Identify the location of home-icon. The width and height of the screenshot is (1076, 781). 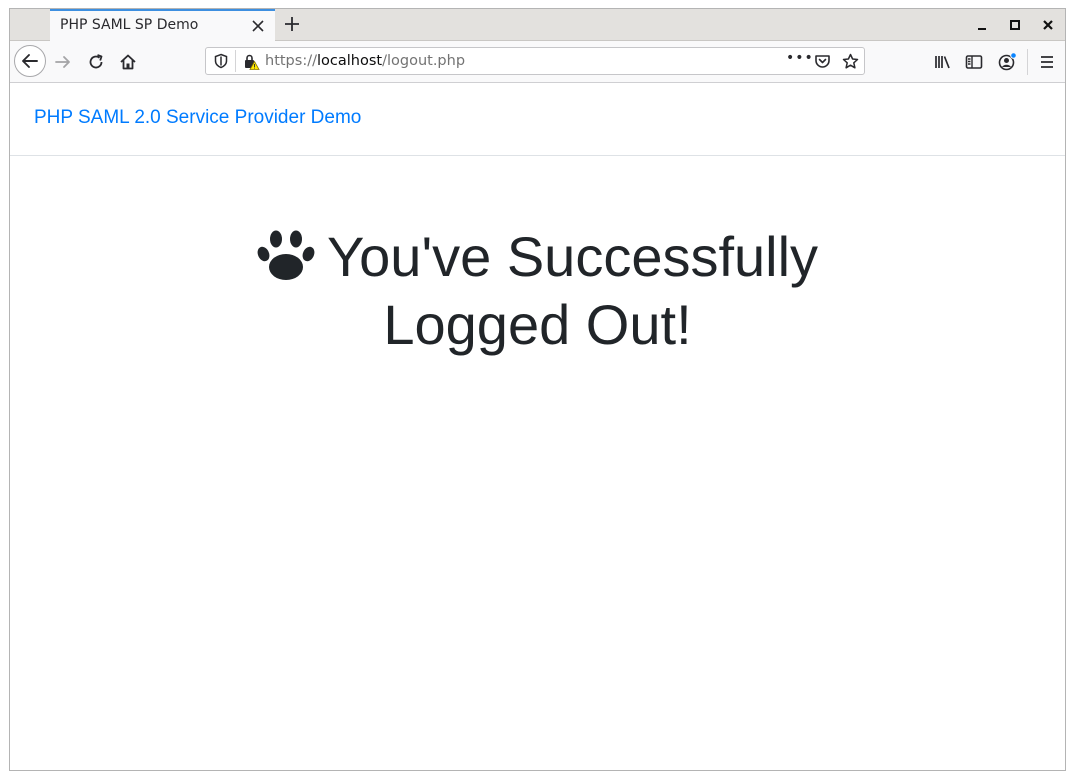
(128, 62).